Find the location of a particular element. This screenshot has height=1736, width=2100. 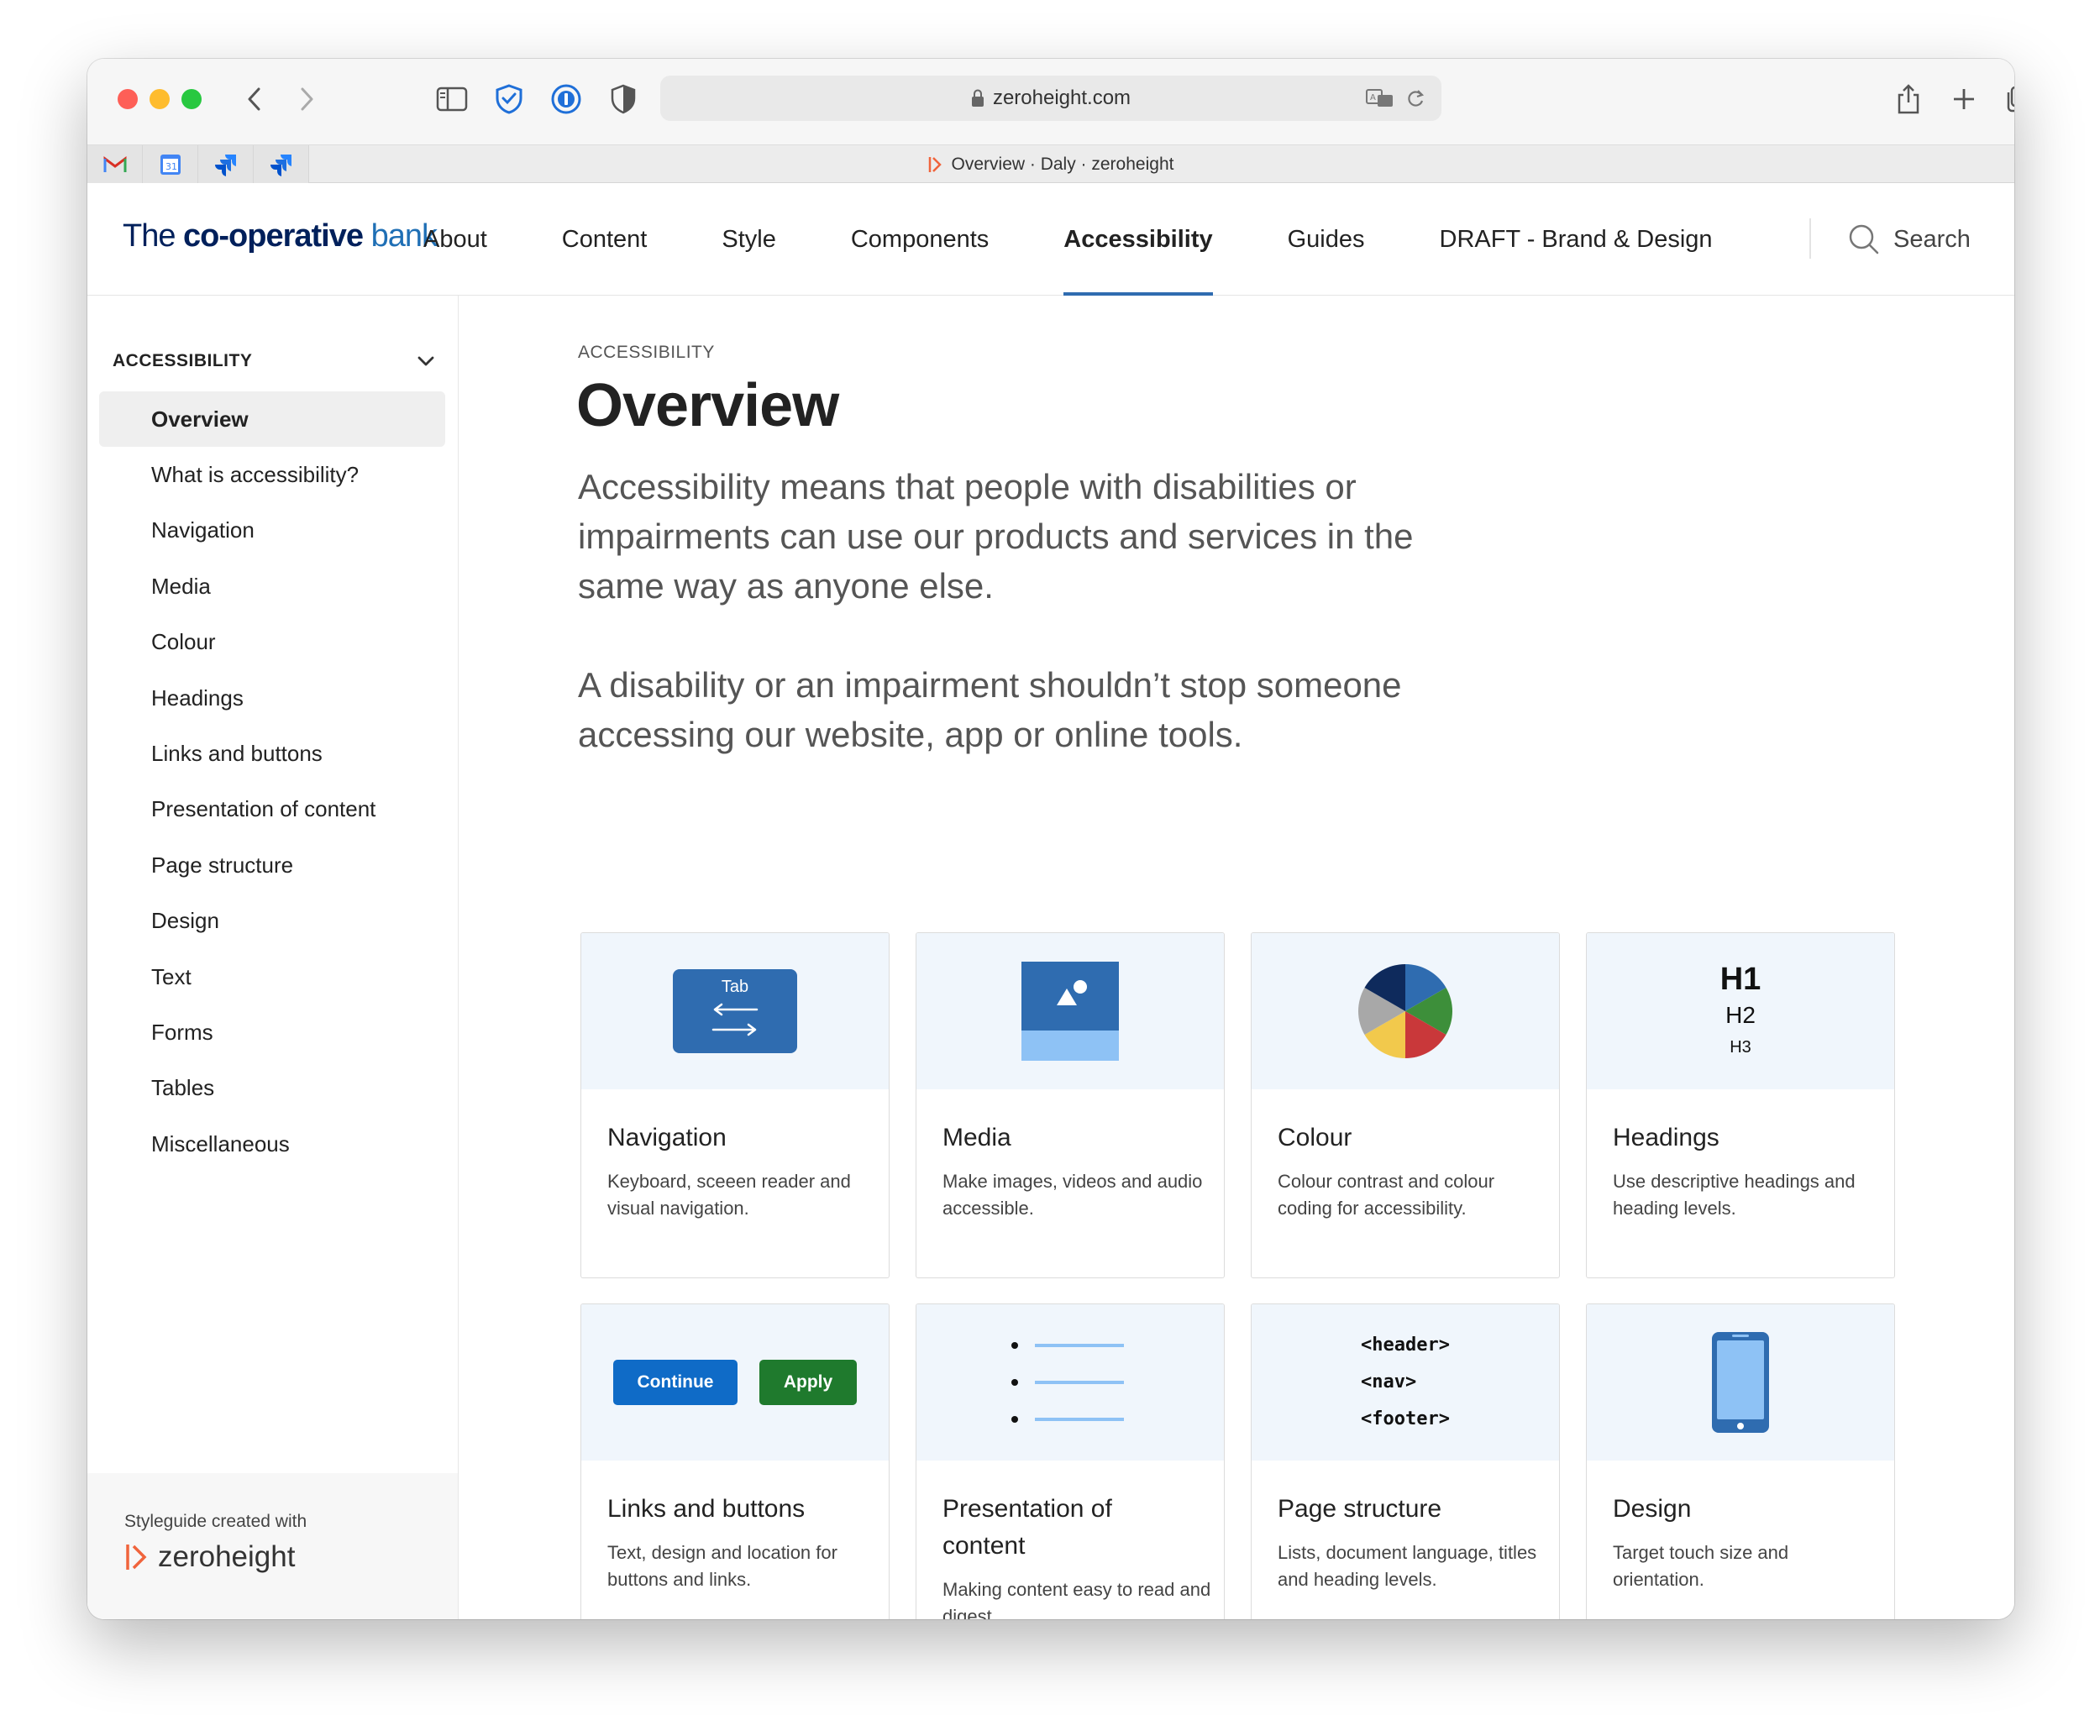

new-tab-button is located at coordinates (1963, 99).